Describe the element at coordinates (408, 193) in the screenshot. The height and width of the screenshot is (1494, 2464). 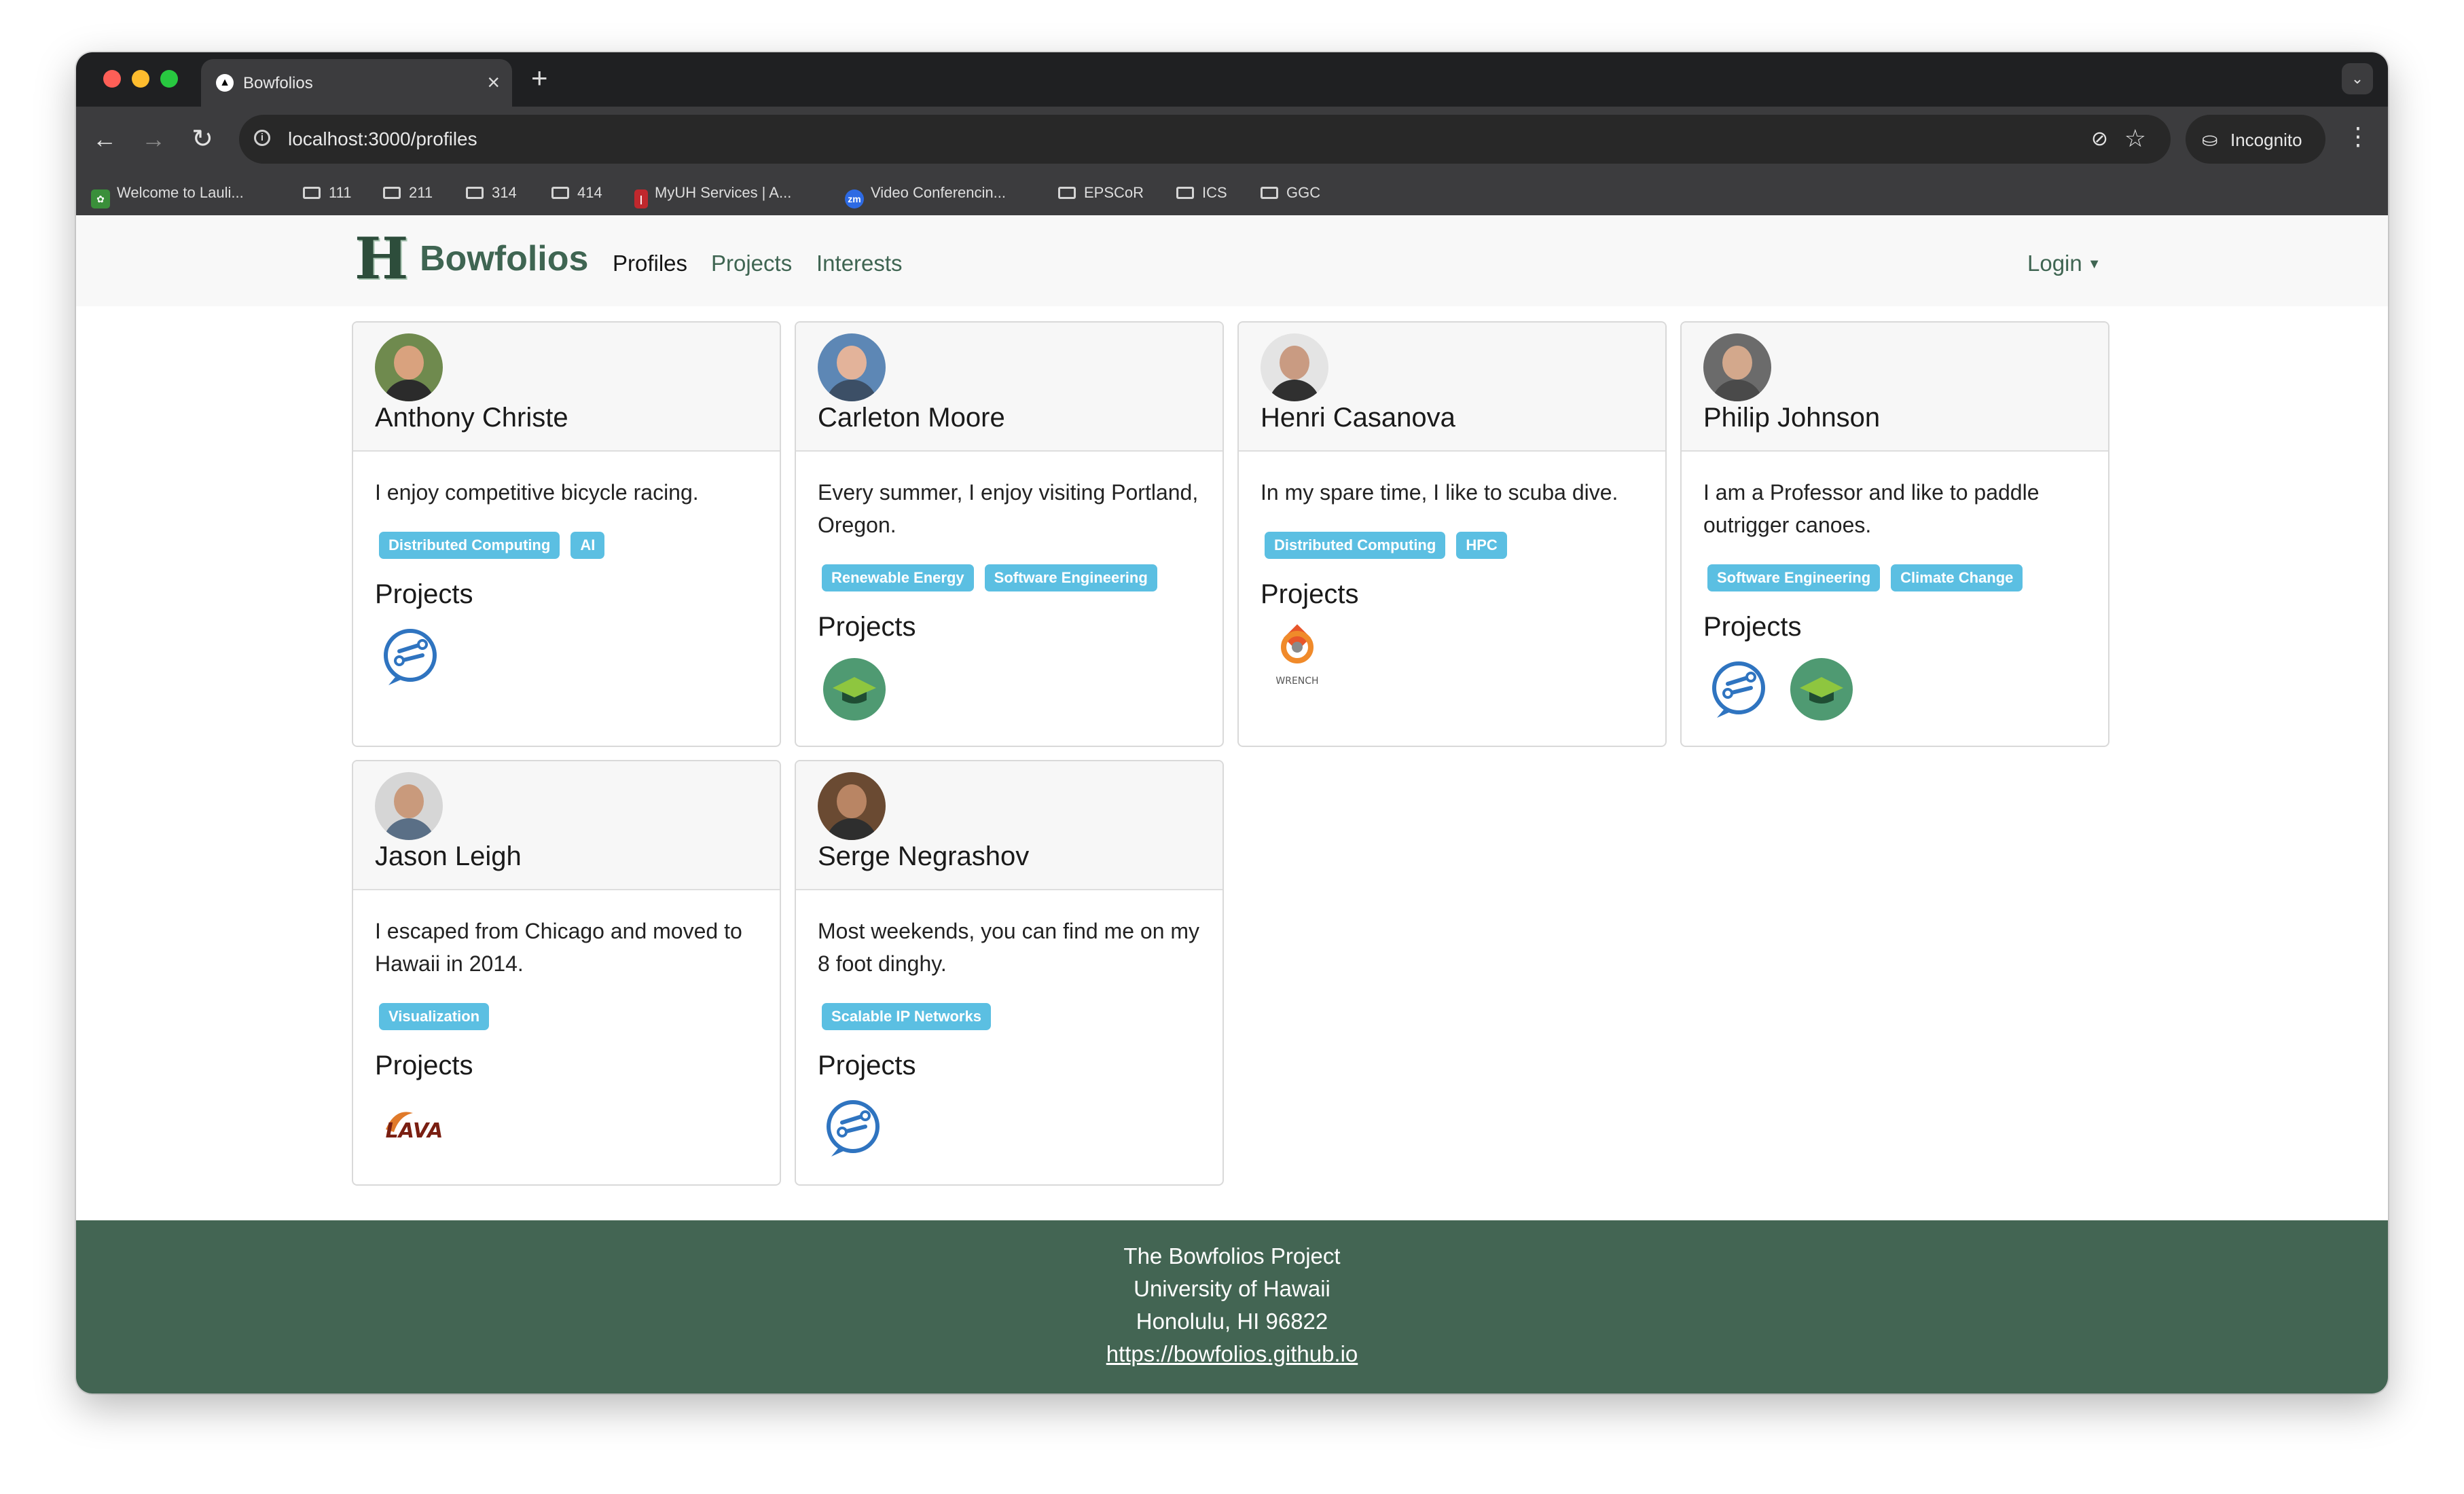
I see `bookmark-folder: 211` at that location.